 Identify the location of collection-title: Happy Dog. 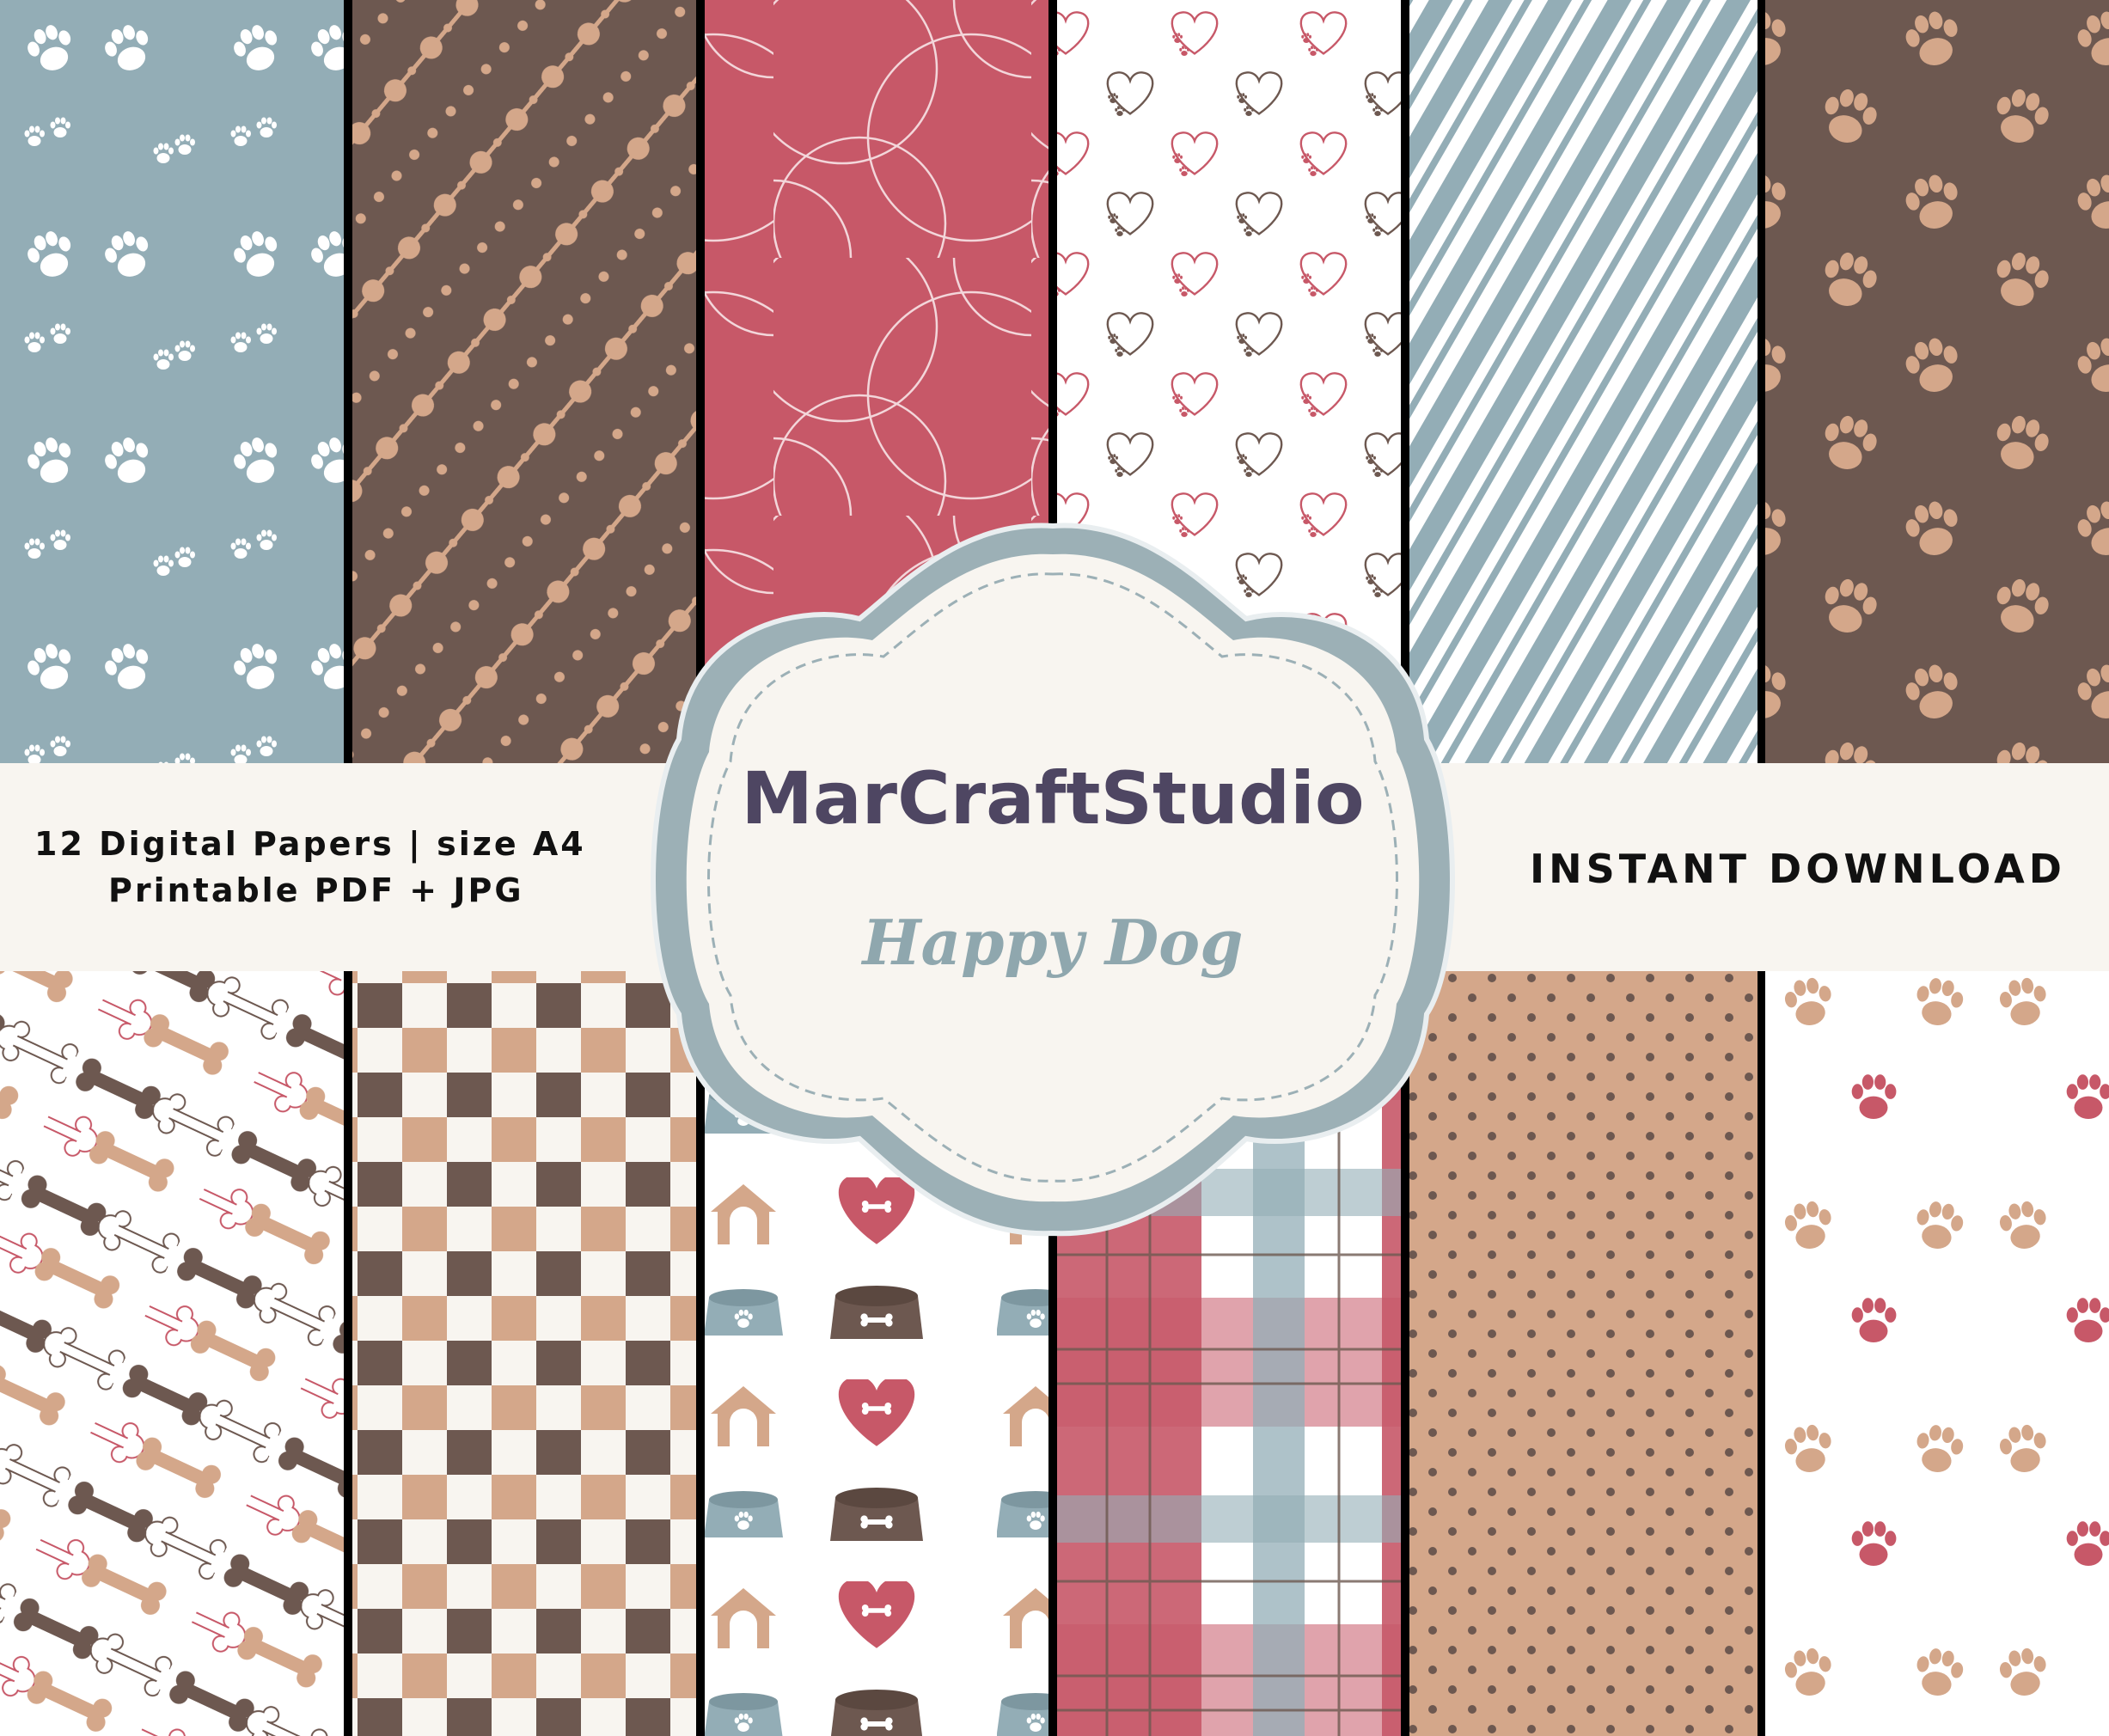
(1053, 942).